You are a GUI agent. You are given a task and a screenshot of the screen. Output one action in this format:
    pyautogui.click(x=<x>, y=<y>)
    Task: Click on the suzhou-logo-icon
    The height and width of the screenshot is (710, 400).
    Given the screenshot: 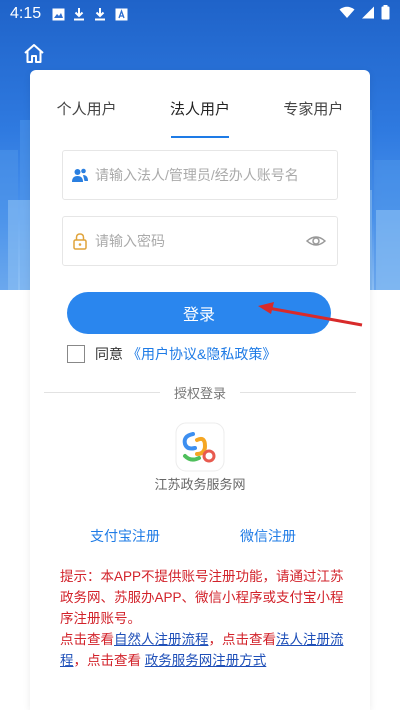 What is the action you would take?
    pyautogui.click(x=200, y=447)
    